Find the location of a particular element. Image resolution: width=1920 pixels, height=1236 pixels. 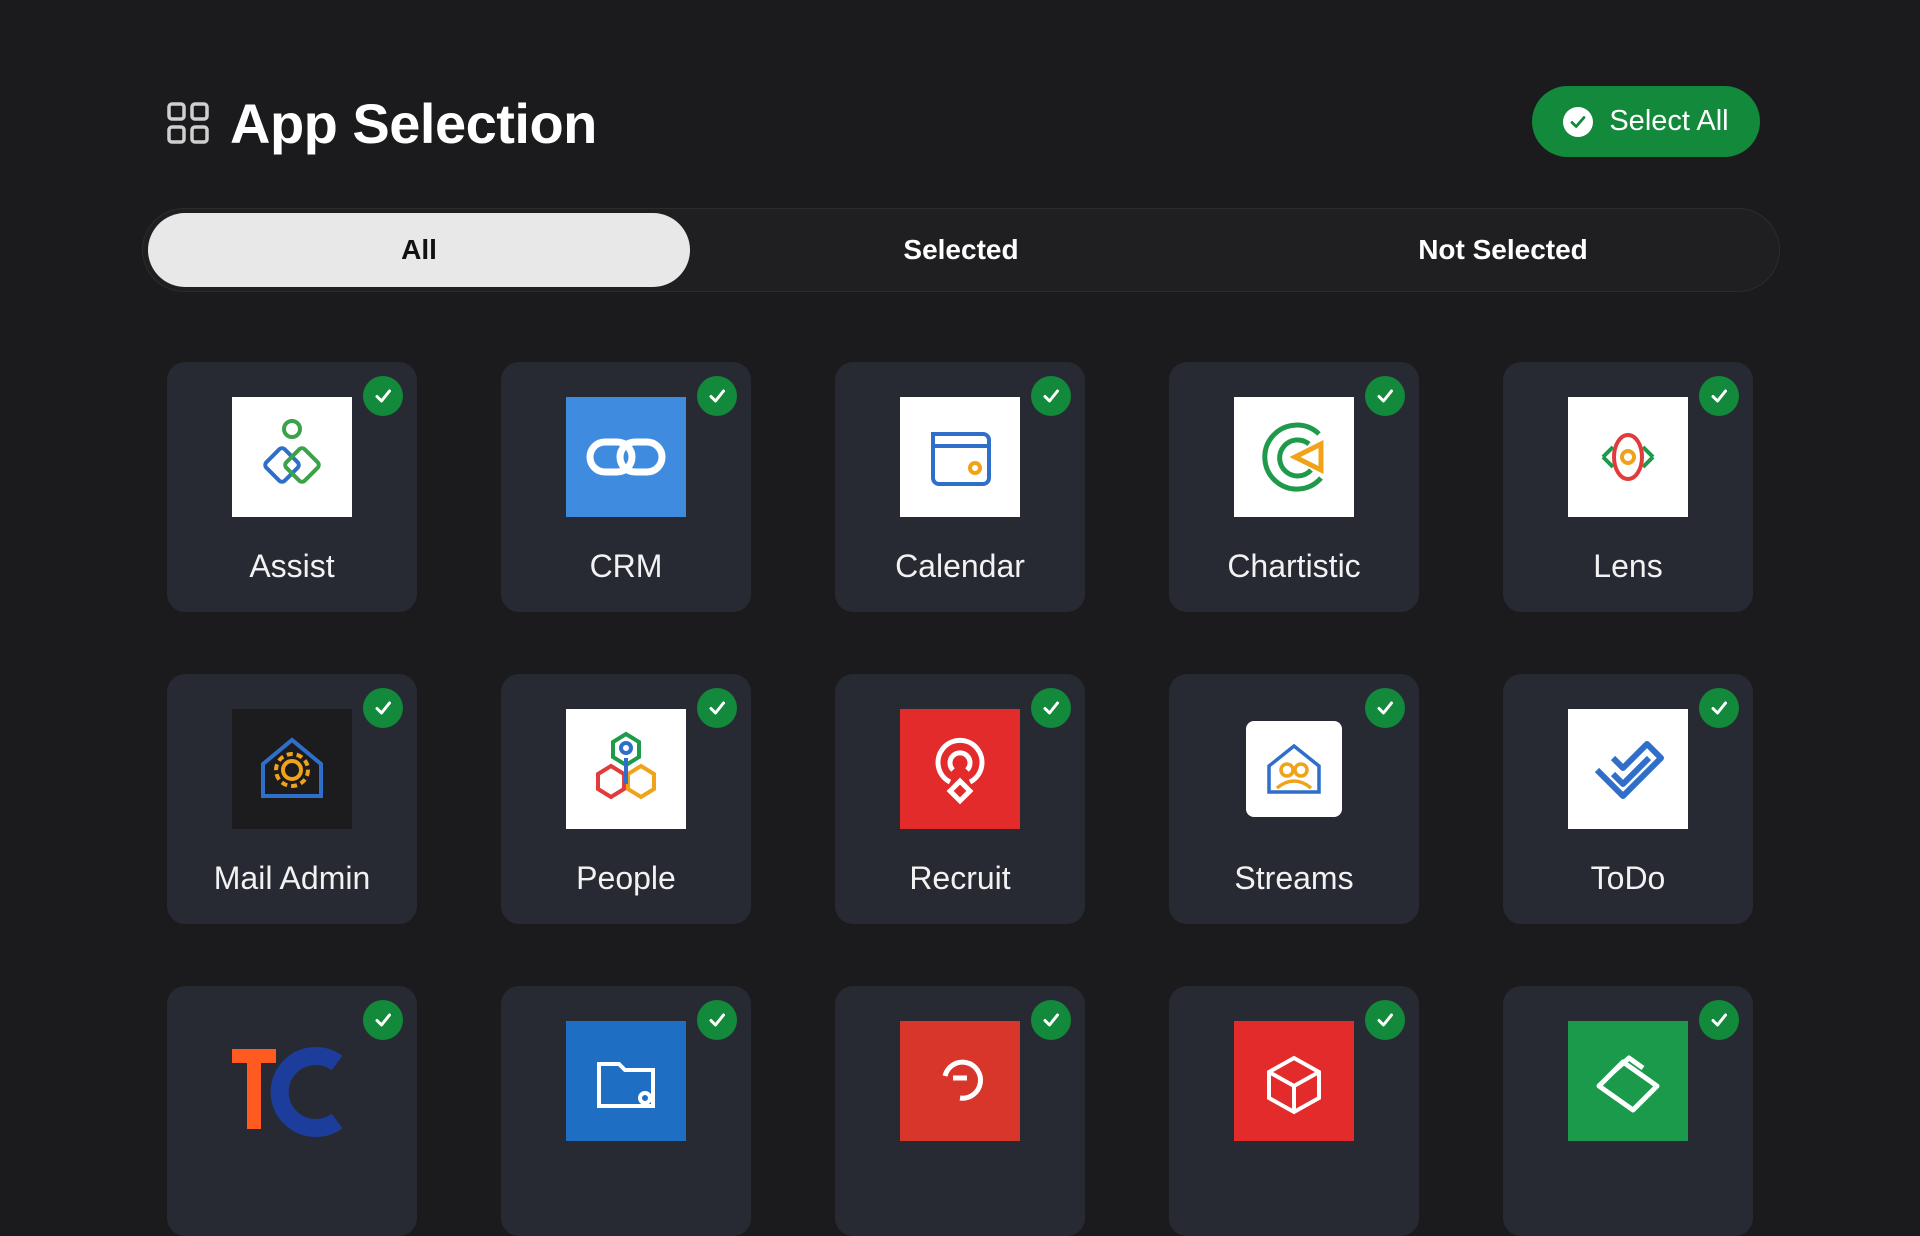

app-card-red-cube is located at coordinates (1294, 1111).